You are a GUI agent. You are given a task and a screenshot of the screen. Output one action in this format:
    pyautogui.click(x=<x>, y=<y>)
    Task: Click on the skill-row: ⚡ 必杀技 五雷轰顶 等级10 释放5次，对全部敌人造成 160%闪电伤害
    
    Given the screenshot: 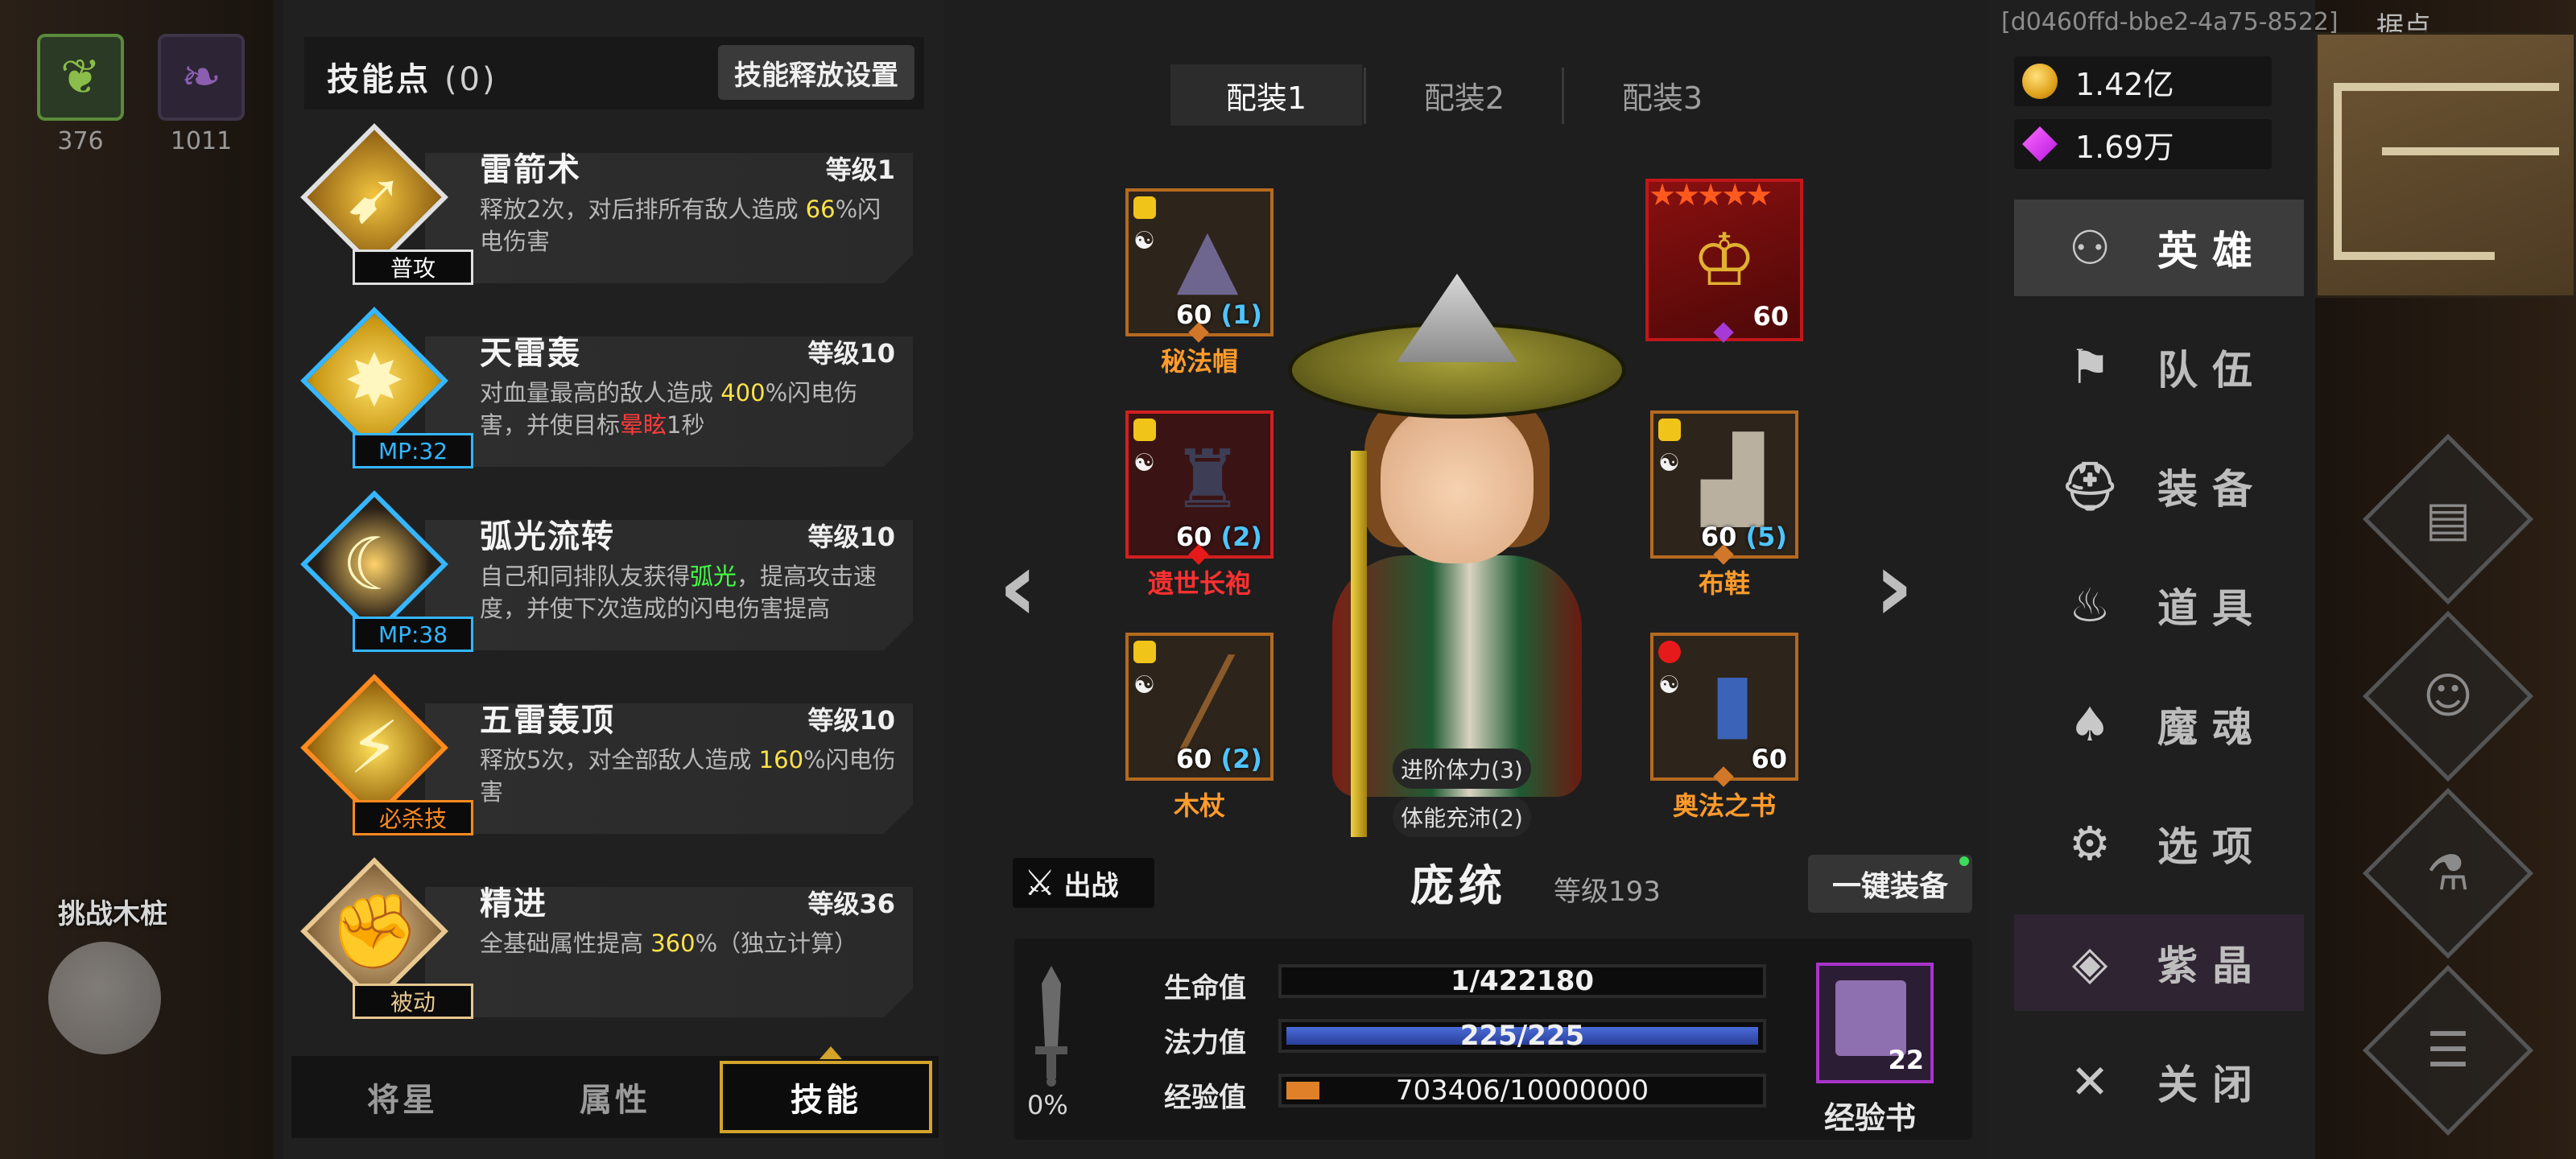 What is the action you would take?
    pyautogui.click(x=606, y=761)
    